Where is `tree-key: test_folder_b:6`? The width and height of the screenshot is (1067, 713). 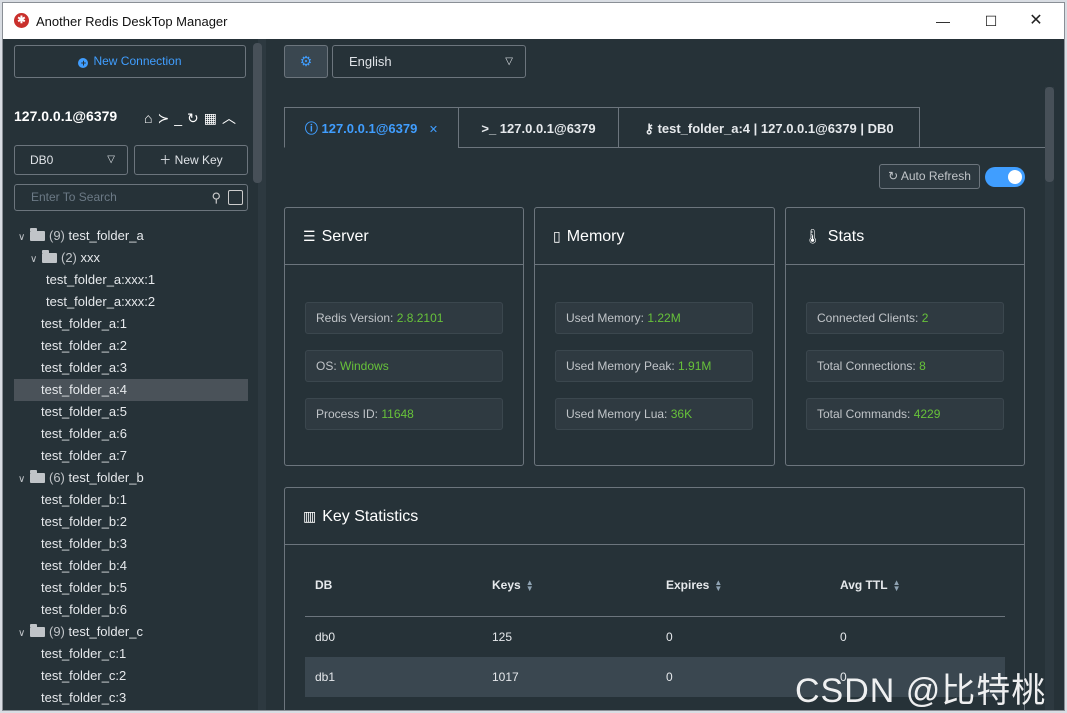
tree-key: test_folder_b:6 is located at coordinates (131, 610).